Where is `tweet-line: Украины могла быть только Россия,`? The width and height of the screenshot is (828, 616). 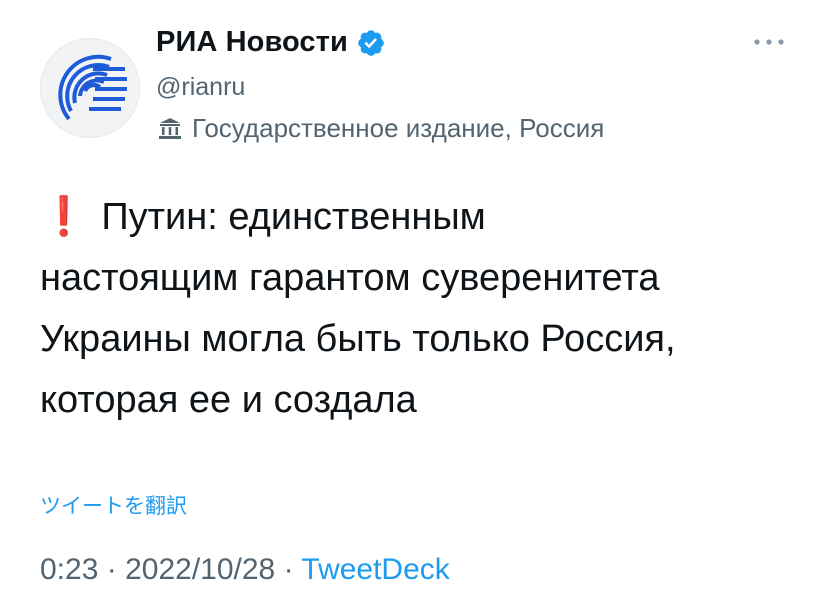 tweet-line: Украины могла быть только Россия, is located at coordinates (358, 339).